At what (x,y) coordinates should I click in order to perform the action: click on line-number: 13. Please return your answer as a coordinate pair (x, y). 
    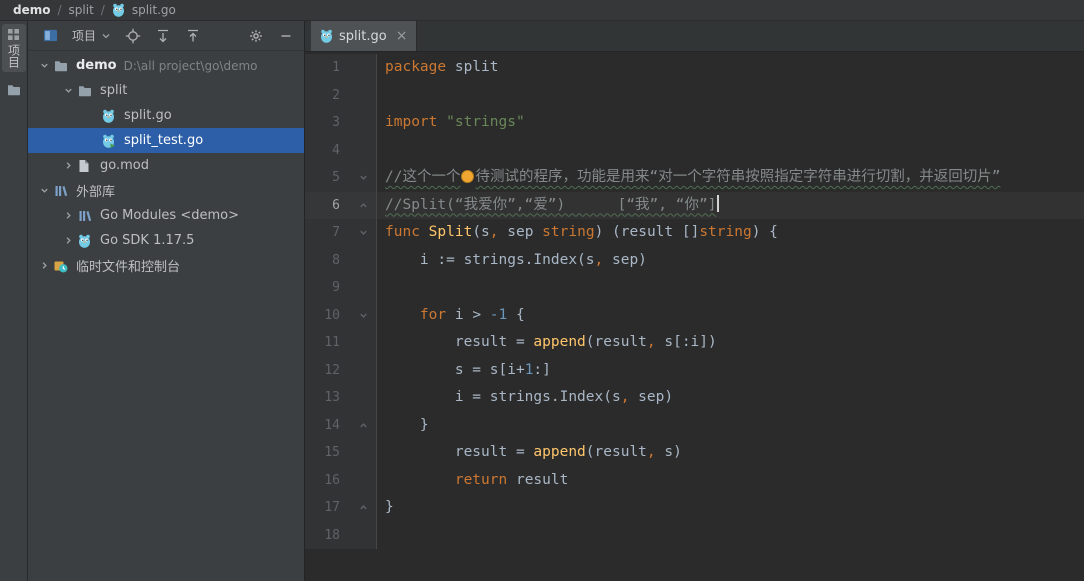
    Looking at the image, I should click on (328, 398).